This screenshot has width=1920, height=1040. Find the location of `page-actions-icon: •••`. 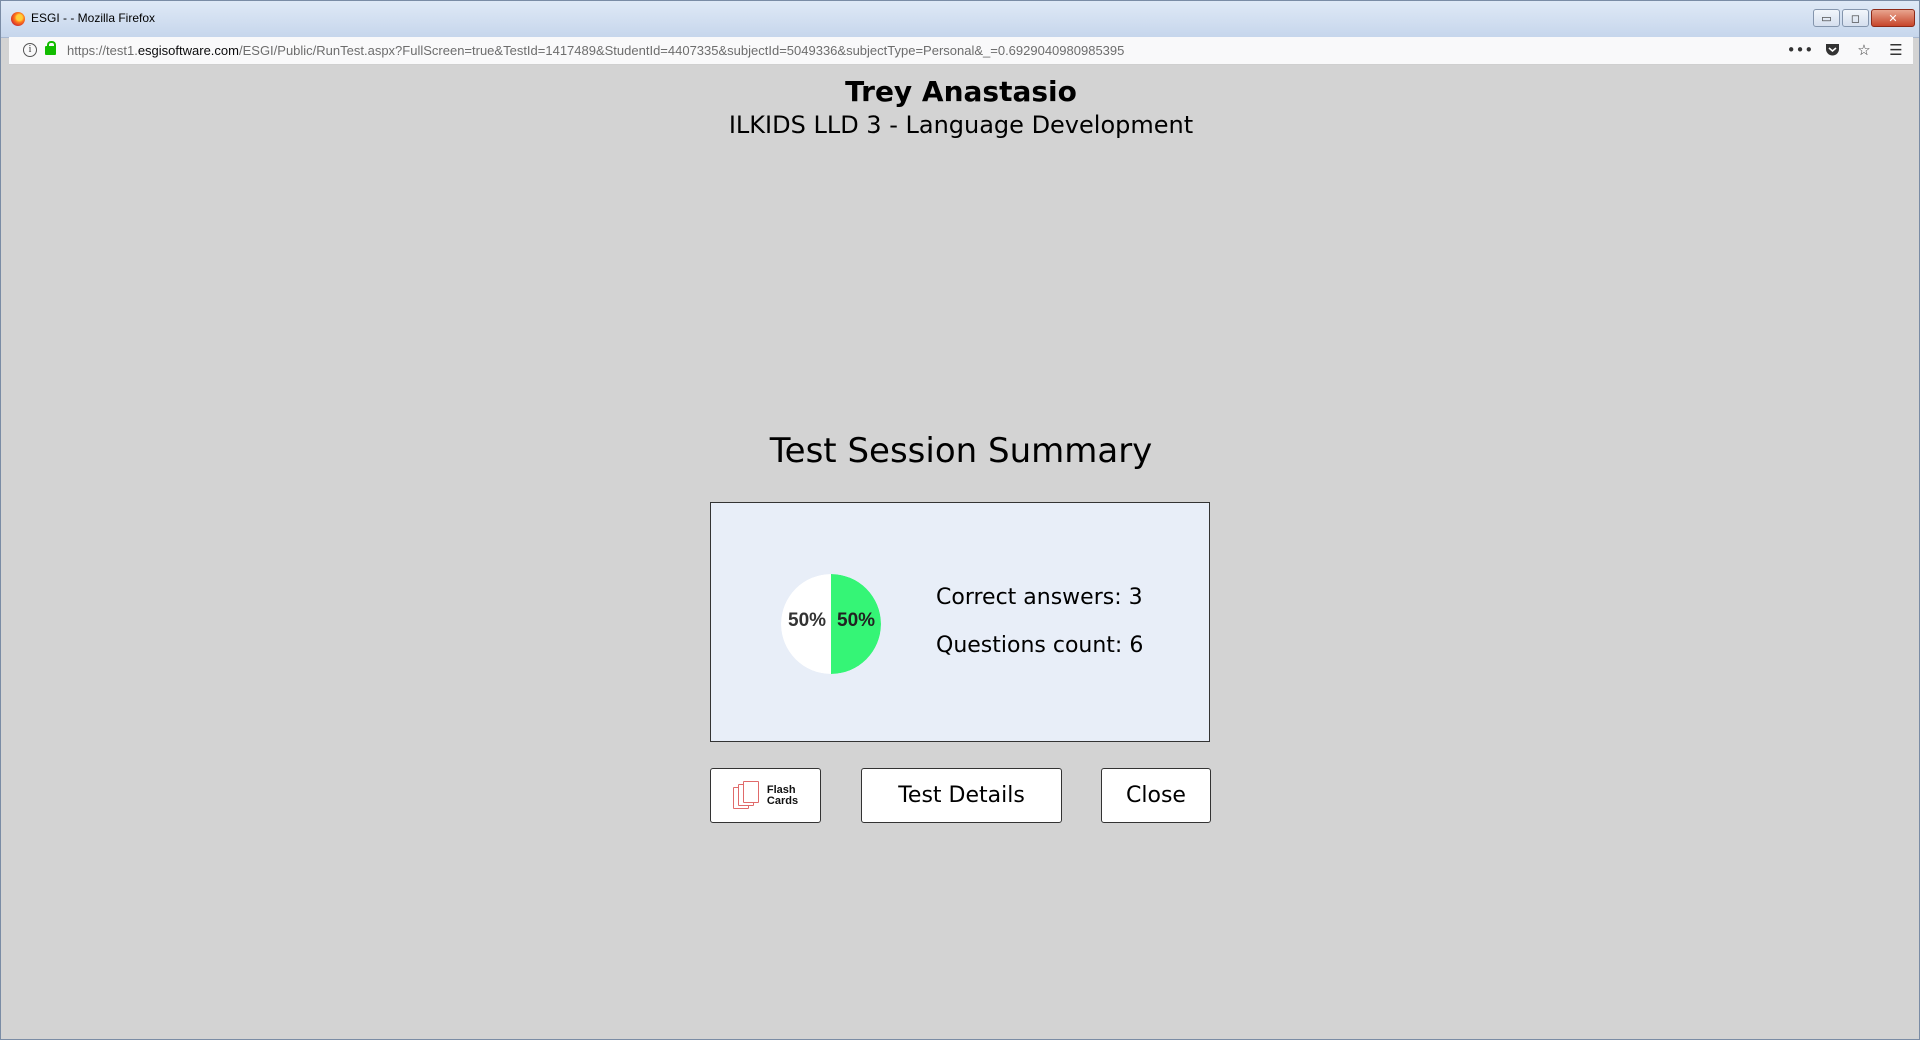

page-actions-icon: ••• is located at coordinates (1800, 50).